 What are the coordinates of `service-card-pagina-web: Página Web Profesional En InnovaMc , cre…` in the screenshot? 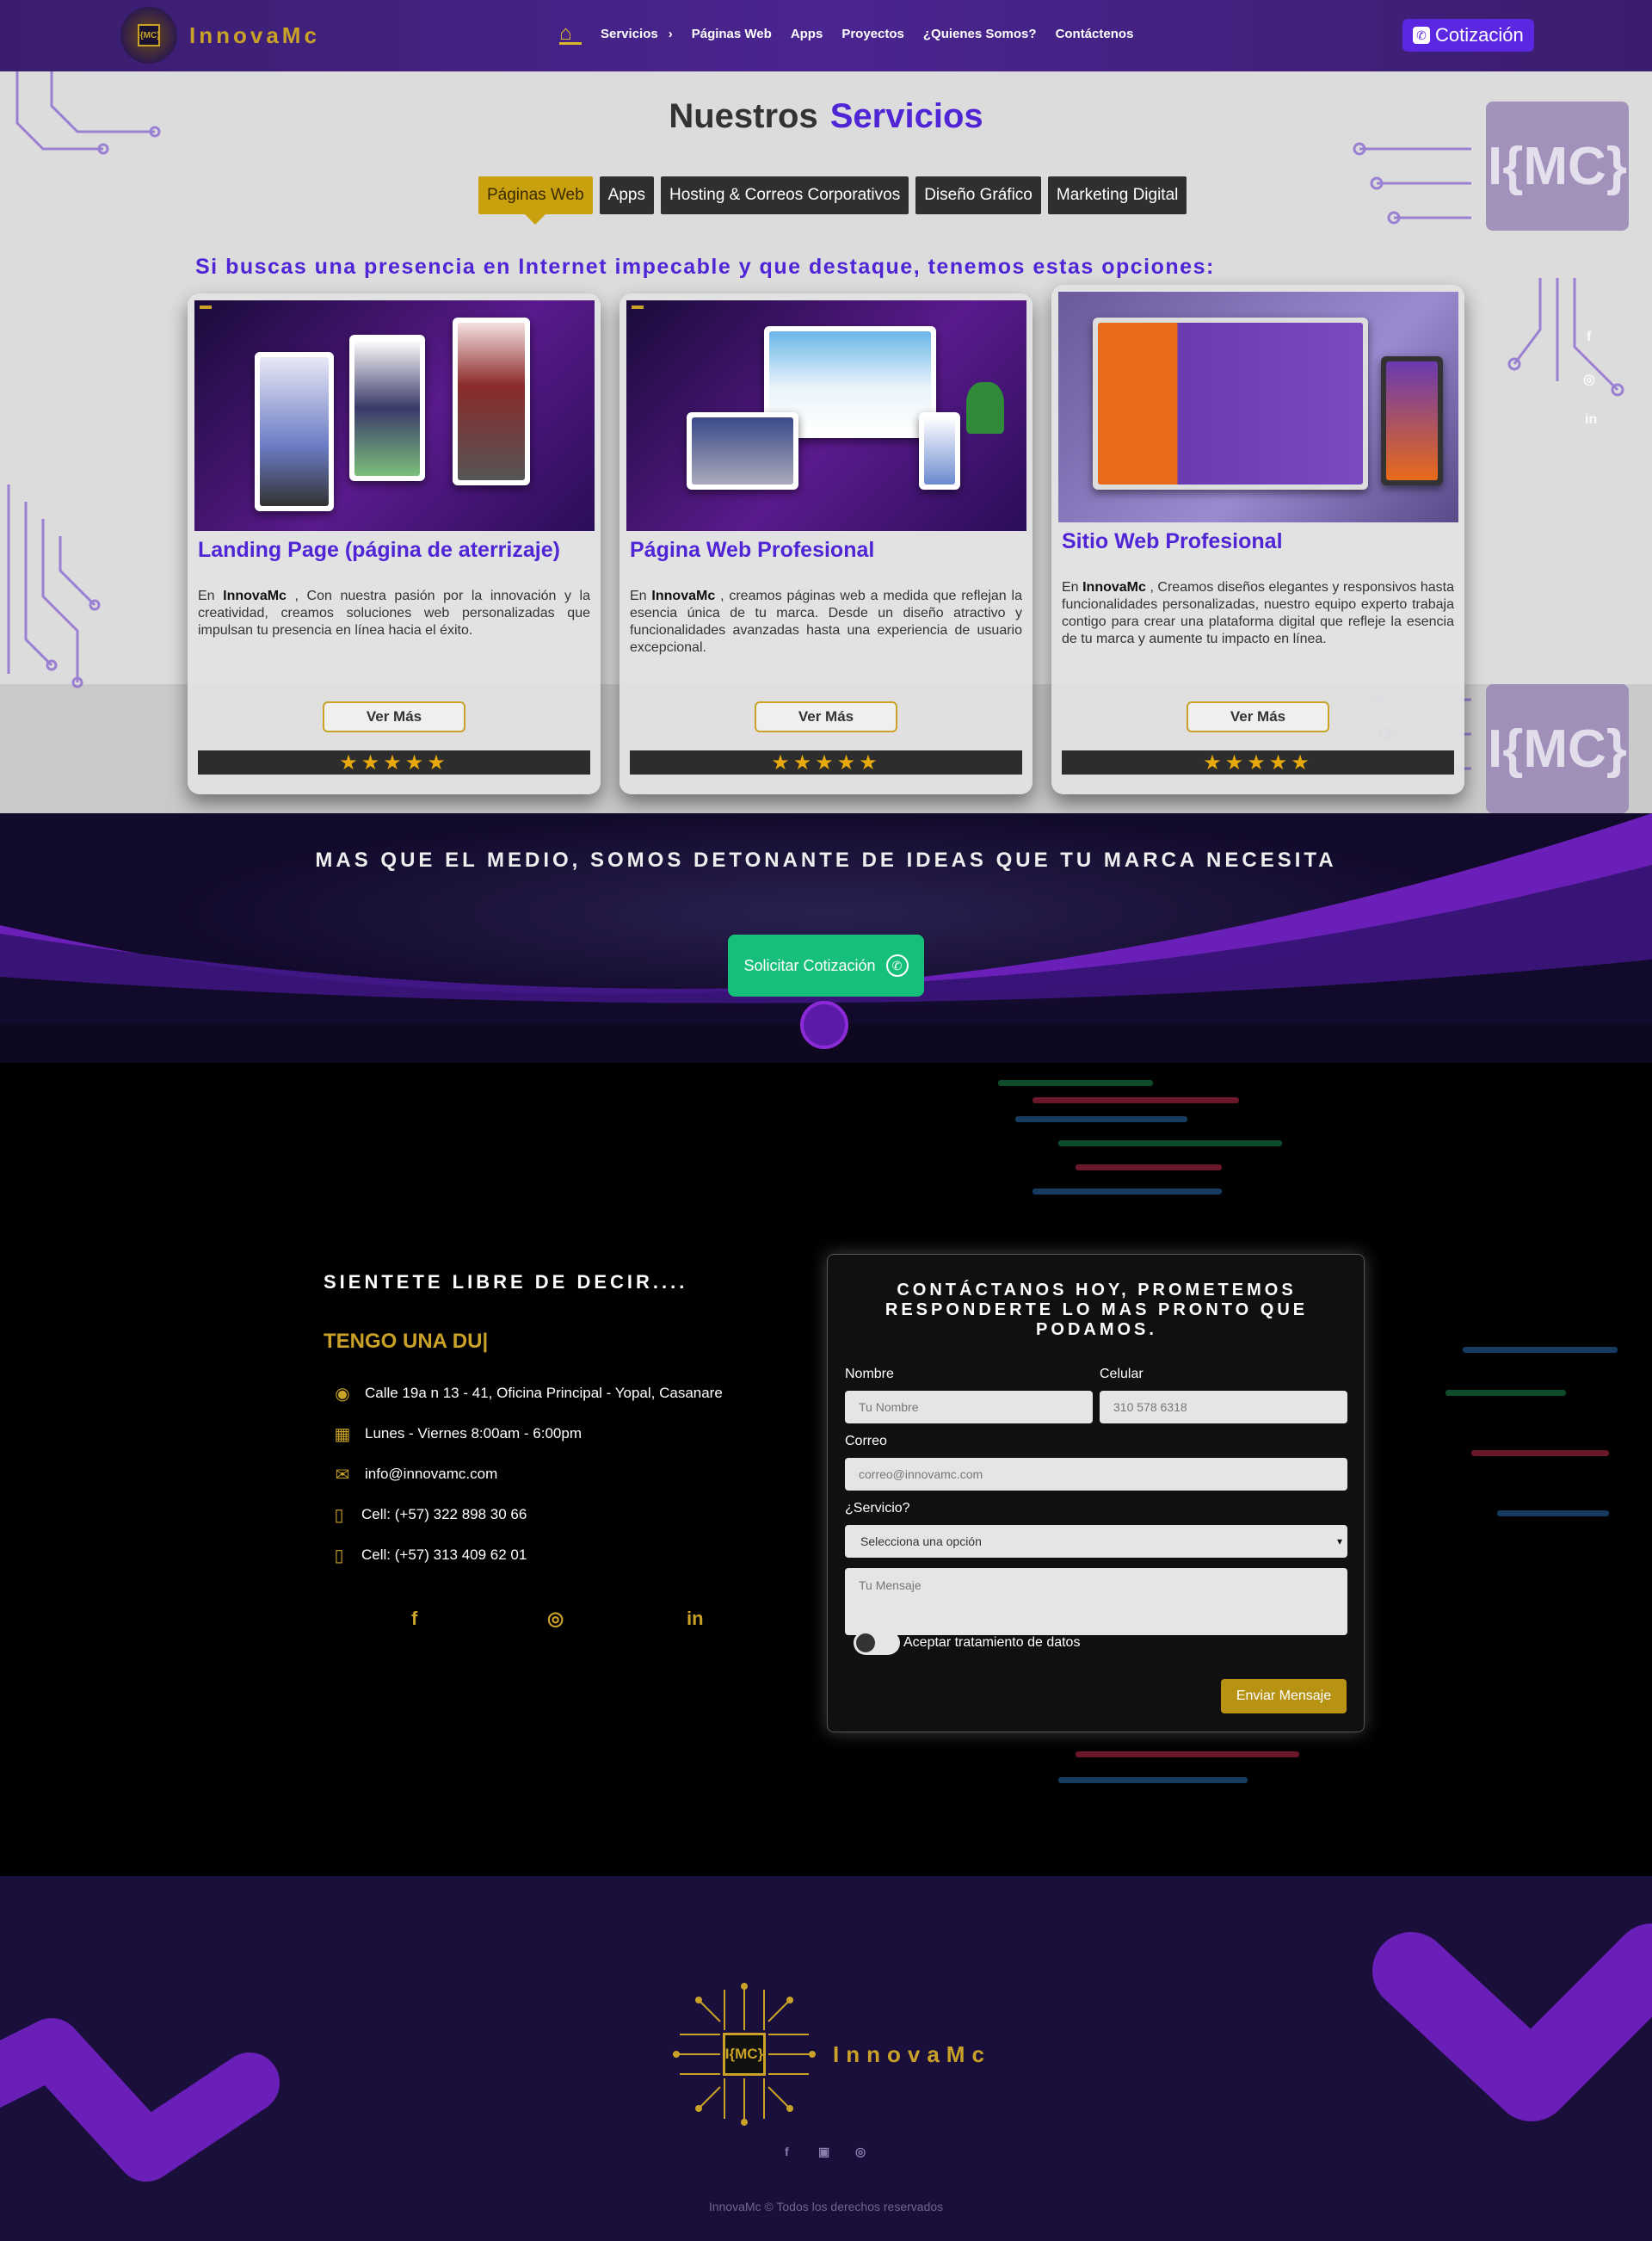 It's located at (826, 543).